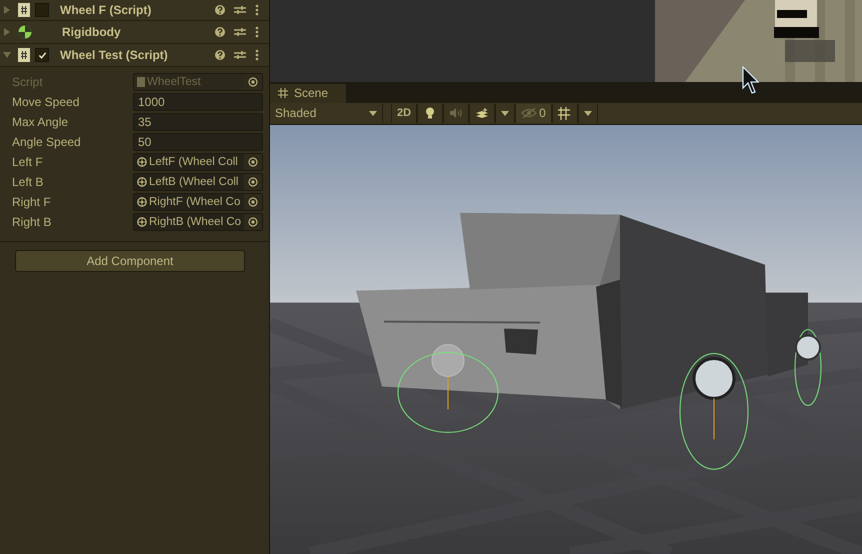  I want to click on object-field: LeftB (Wheel Coll, so click(198, 182).